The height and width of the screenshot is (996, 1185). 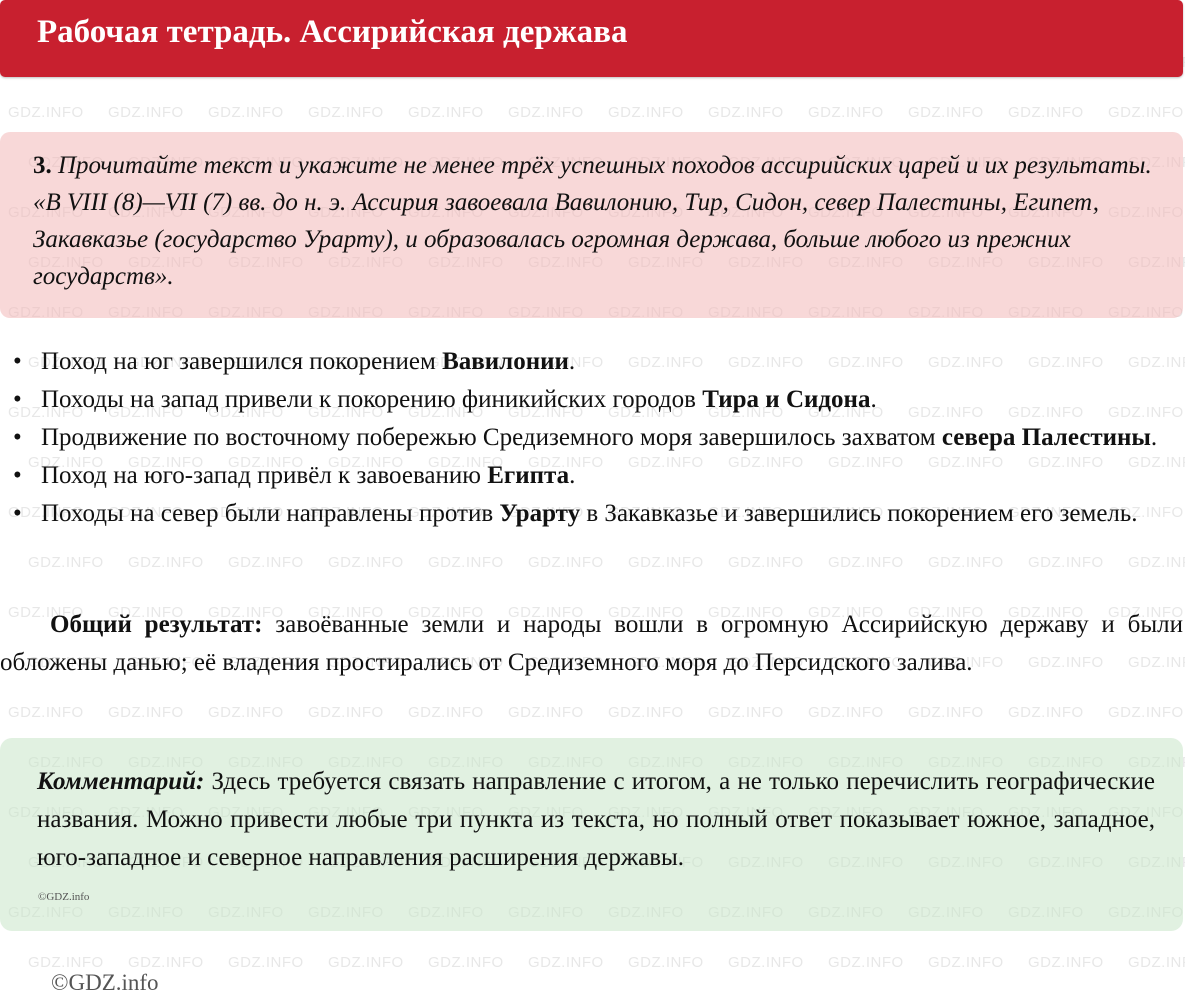 What do you see at coordinates (505, 361) in the screenshot?
I see `answer-highlight: Вавилонии` at bounding box center [505, 361].